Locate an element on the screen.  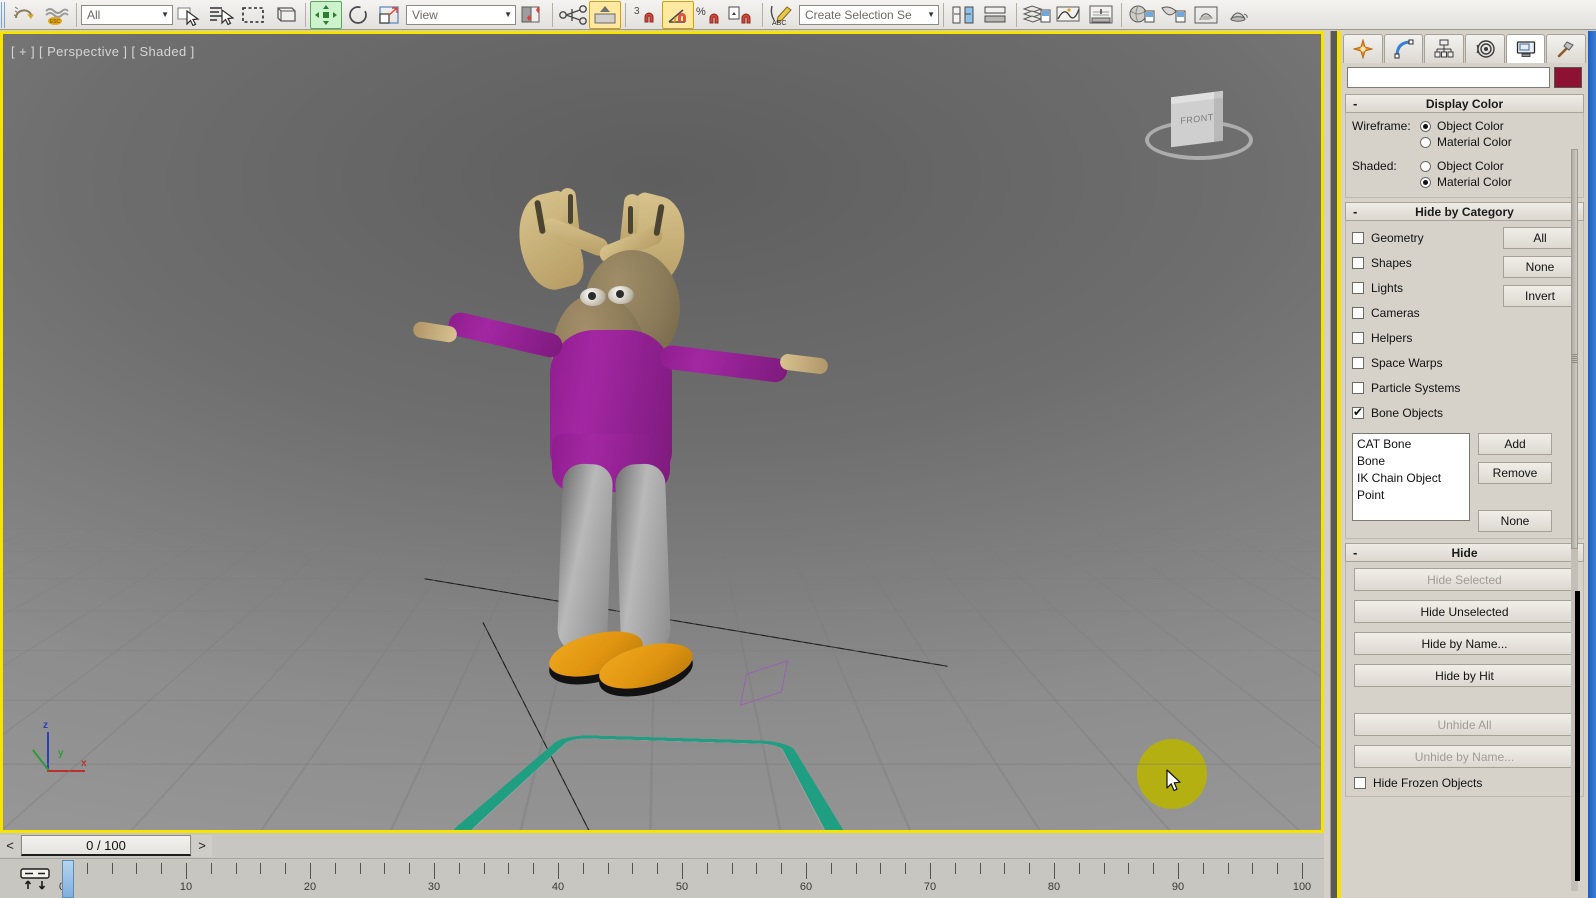
track-bar: 0102030405060708090100 is located at coordinates (662, 878).